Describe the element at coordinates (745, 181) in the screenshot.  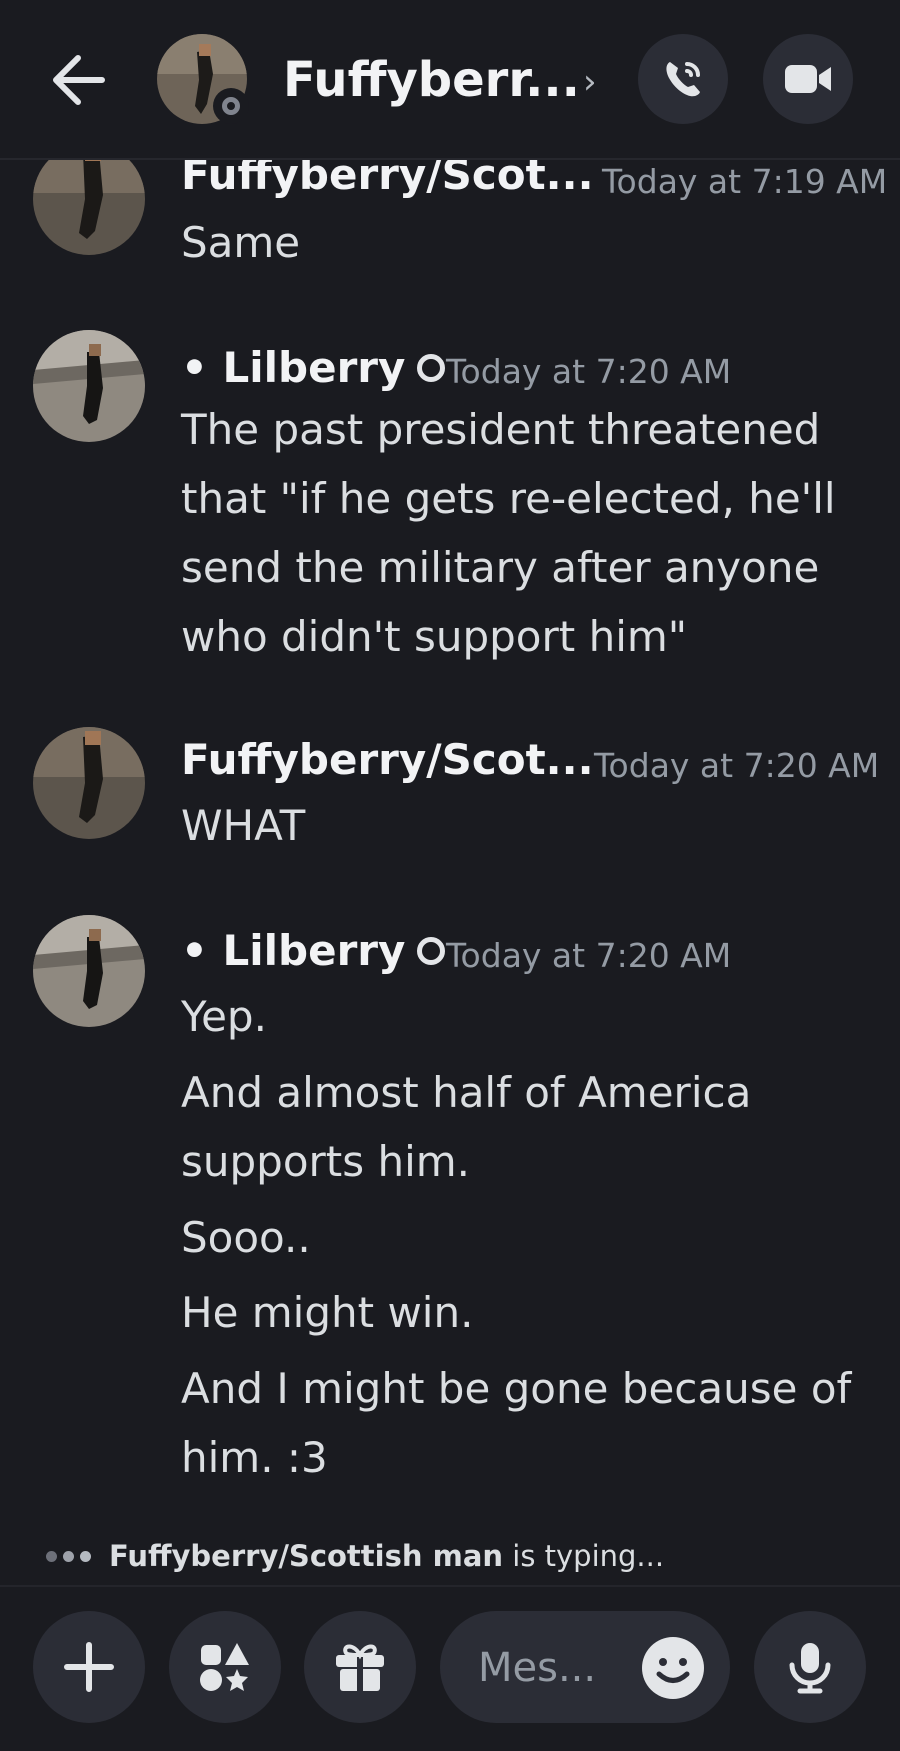
I see `message-timestamp: Today at 7:19 AM` at that location.